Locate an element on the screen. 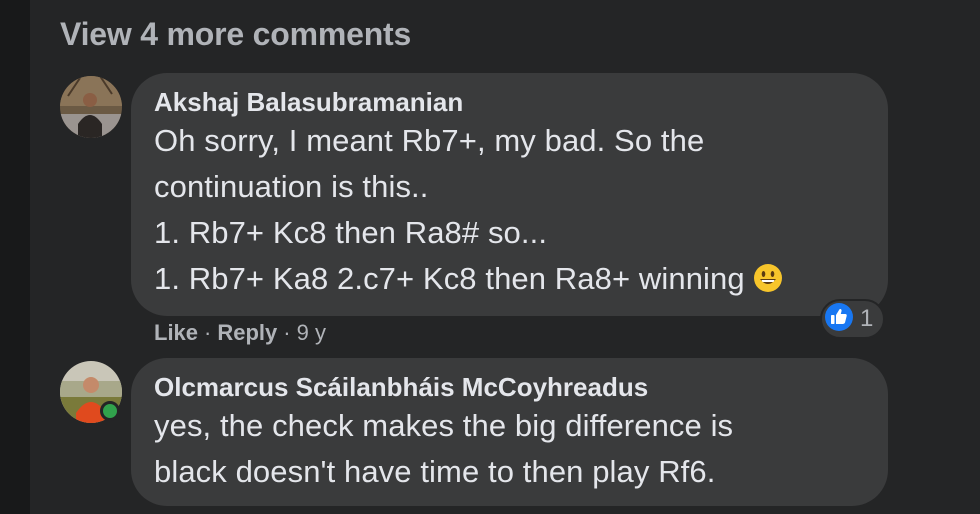 The width and height of the screenshot is (980, 514). like-thumb-icon is located at coordinates (839, 319).